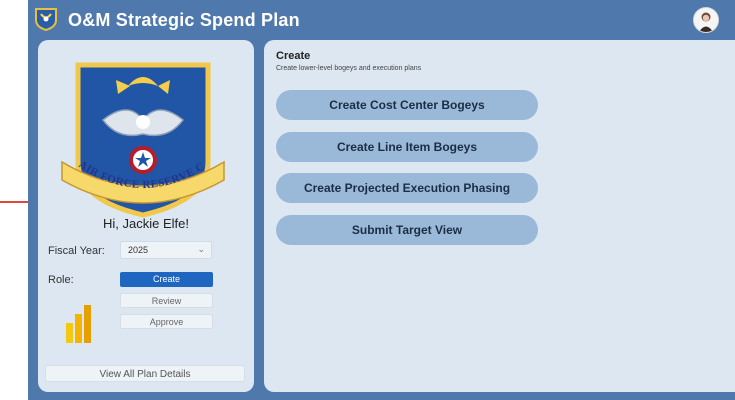  I want to click on red-accent-line, so click(14, 202).